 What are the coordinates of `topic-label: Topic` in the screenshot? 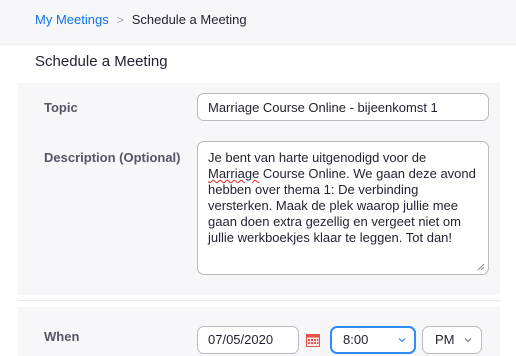 It's located at (61, 107).